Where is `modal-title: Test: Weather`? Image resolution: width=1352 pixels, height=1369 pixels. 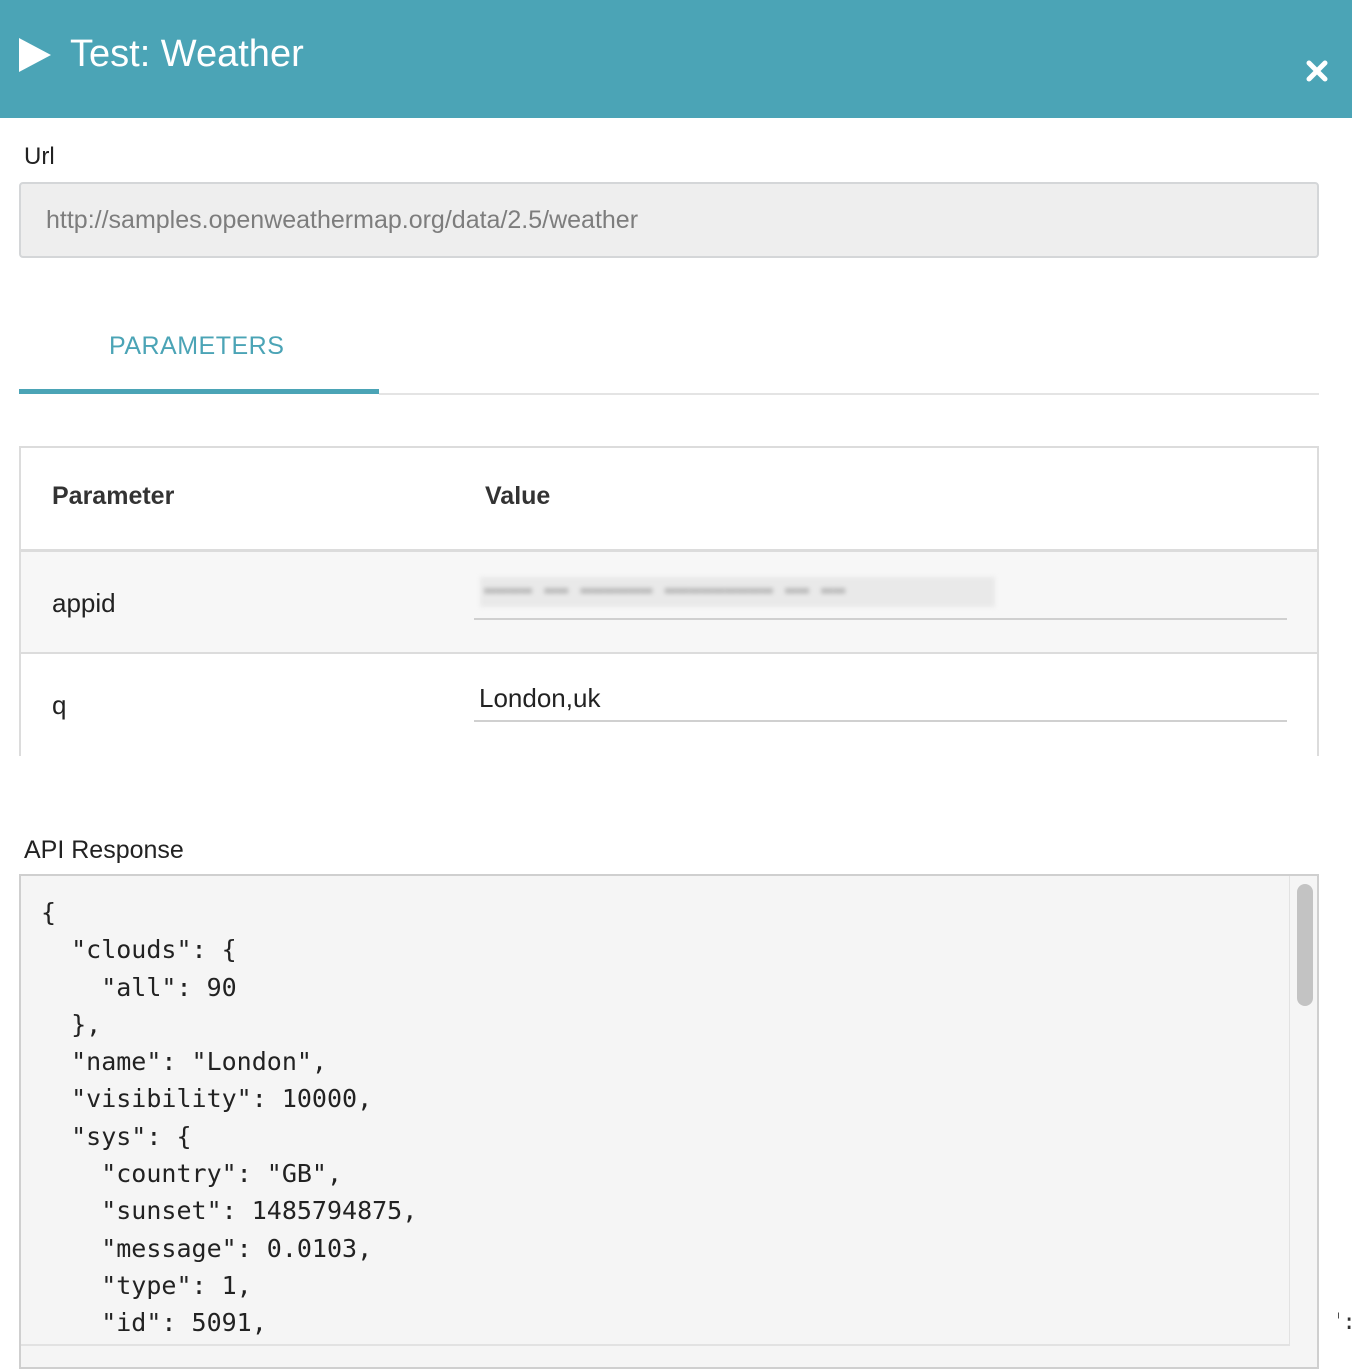 modal-title: Test: Weather is located at coordinates (187, 54).